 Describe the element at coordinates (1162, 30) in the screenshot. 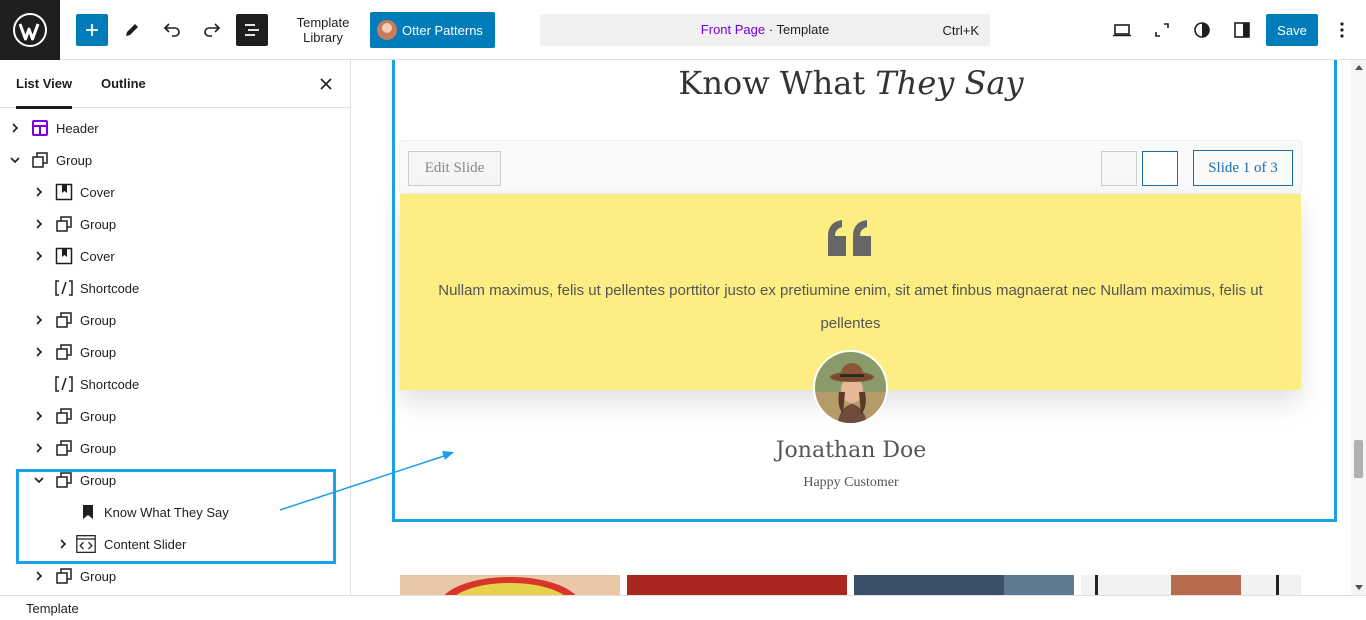

I see `fullscreen-icon` at that location.